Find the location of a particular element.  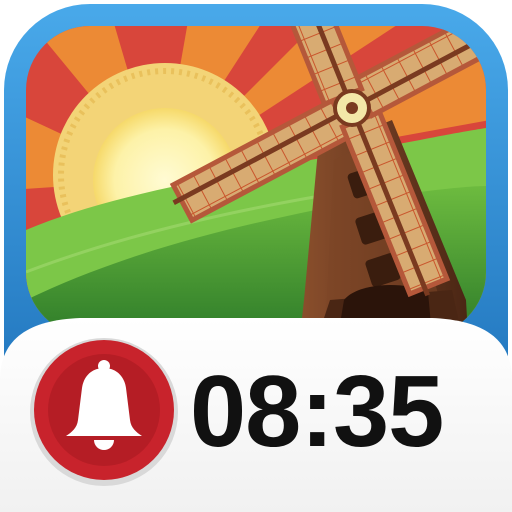

alarm-badge is located at coordinates (104, 412).